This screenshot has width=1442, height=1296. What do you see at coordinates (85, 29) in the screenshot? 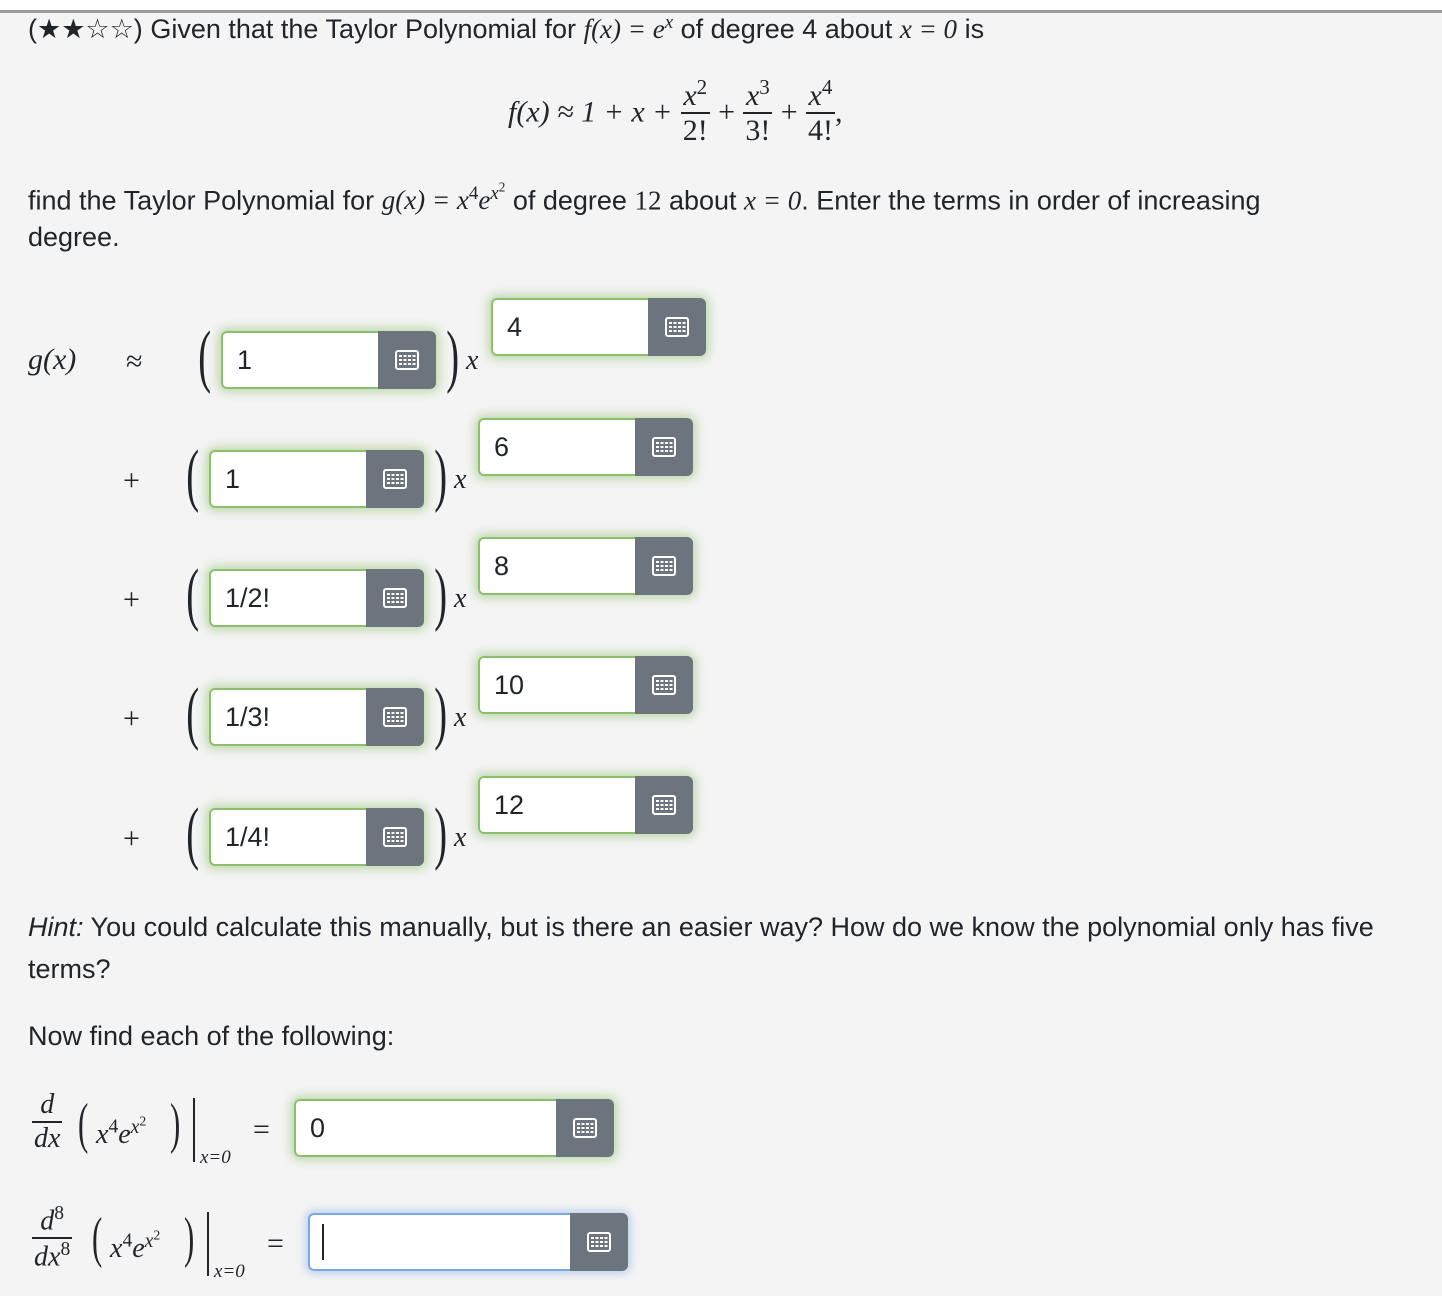
I see `difficulty-stars: (★★☆☆)` at bounding box center [85, 29].